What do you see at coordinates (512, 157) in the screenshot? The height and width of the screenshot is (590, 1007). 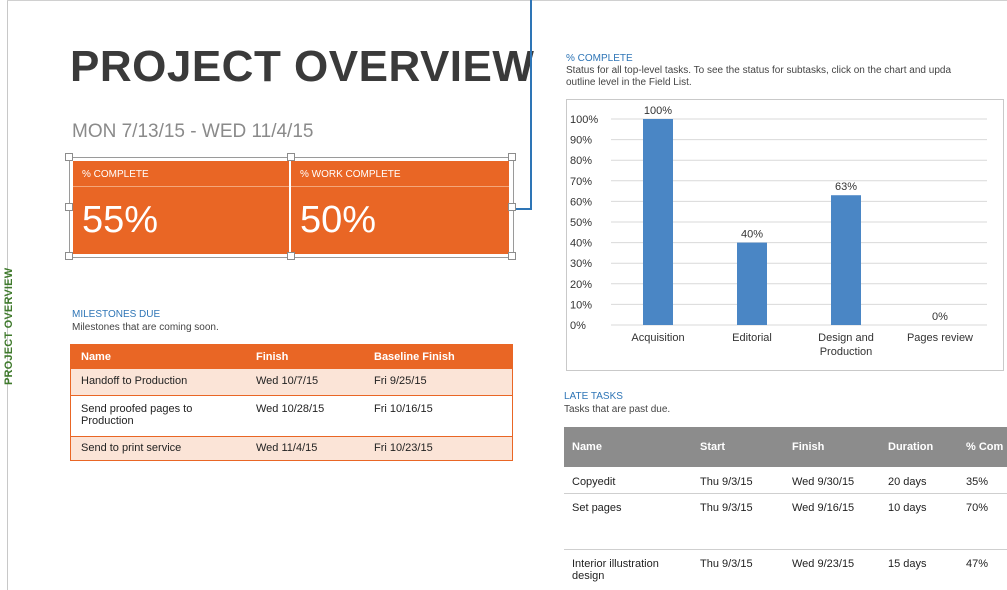 I see `resize-handle-top-right` at bounding box center [512, 157].